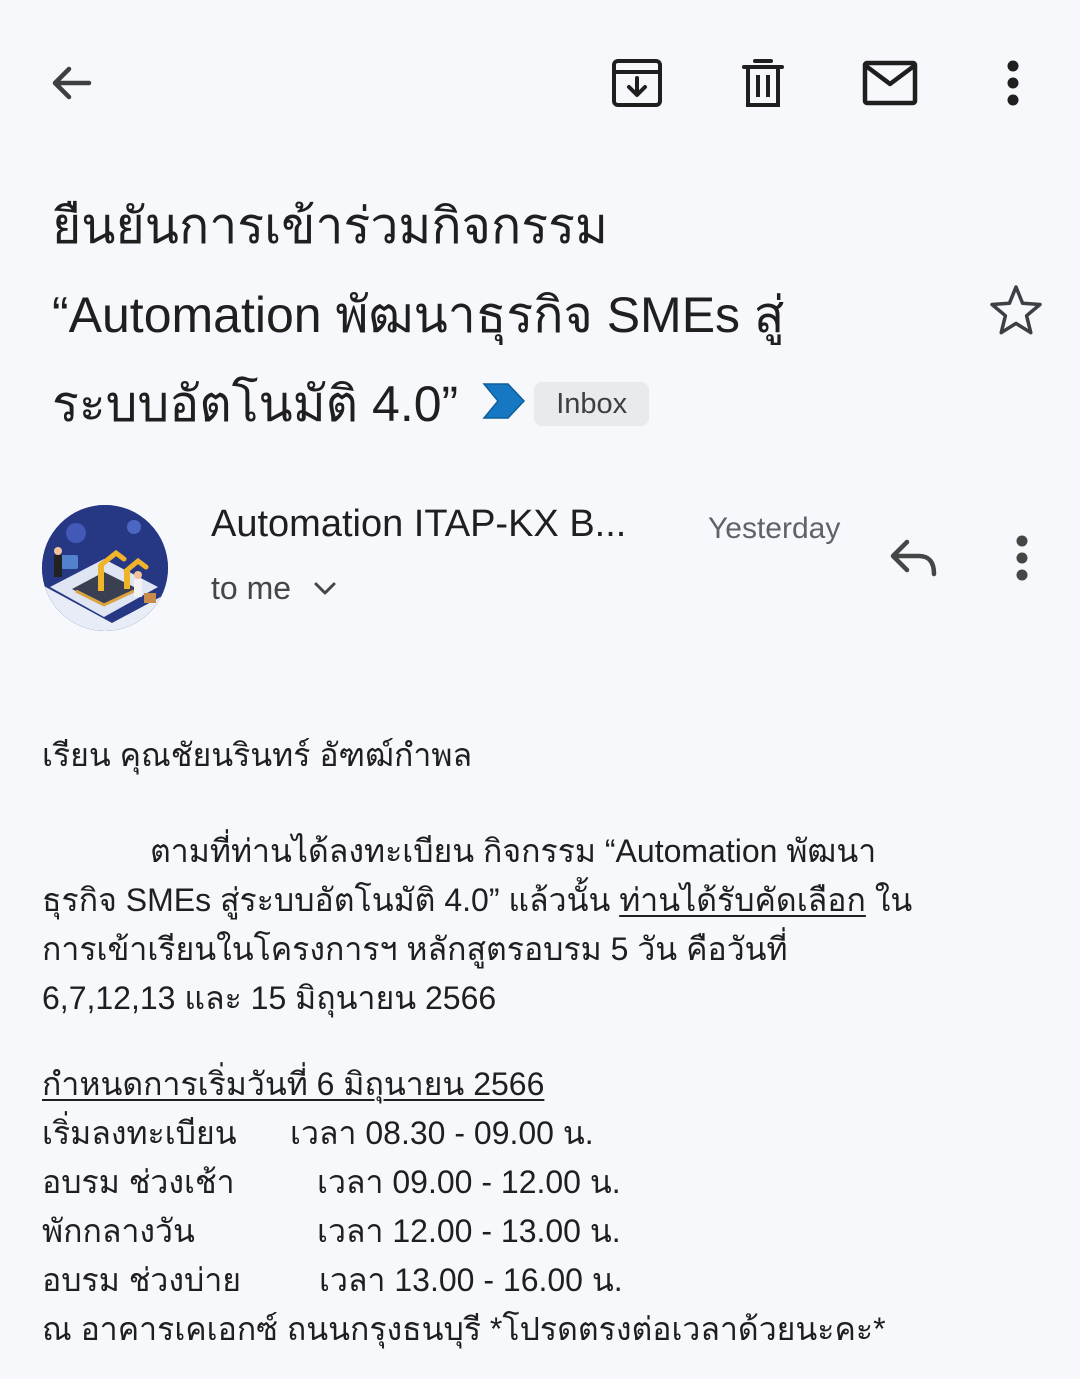 The image size is (1080, 1379). I want to click on subject-line-3: ระบบอัตโนมัติ 4.0” Inbox, so click(502, 404).